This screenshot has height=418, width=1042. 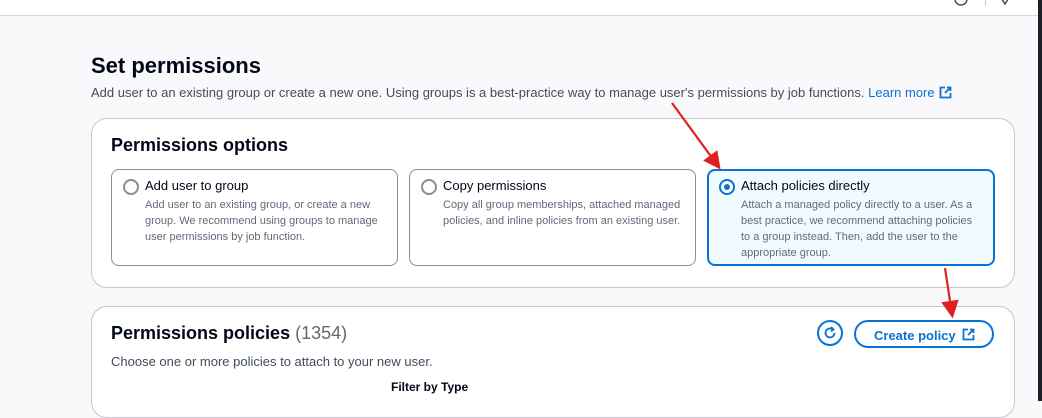 I want to click on refresh-icon, so click(x=830, y=332).